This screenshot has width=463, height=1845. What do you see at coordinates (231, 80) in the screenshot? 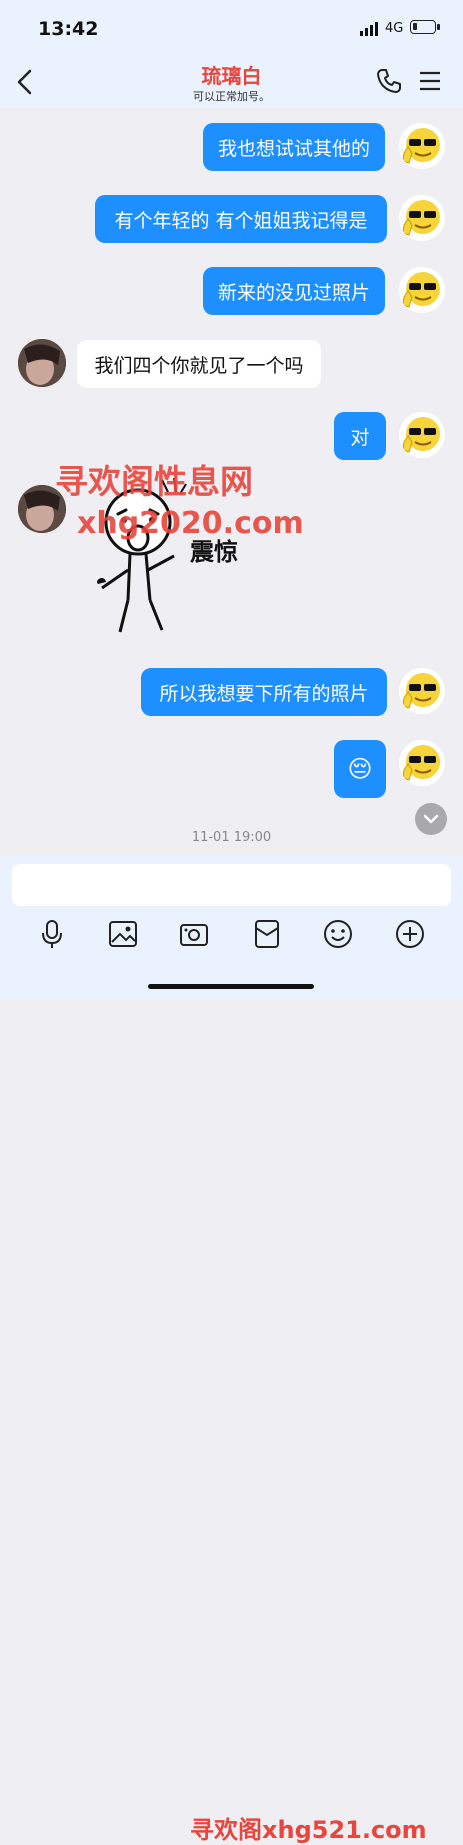
I see `chat-header: 琉璃白 可以正常加号。` at bounding box center [231, 80].